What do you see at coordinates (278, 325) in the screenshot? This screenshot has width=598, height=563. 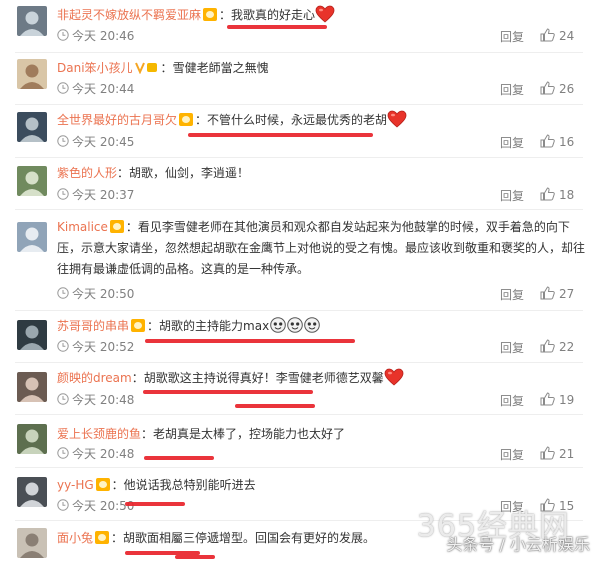 I see `laughing-face-emoji-icon` at bounding box center [278, 325].